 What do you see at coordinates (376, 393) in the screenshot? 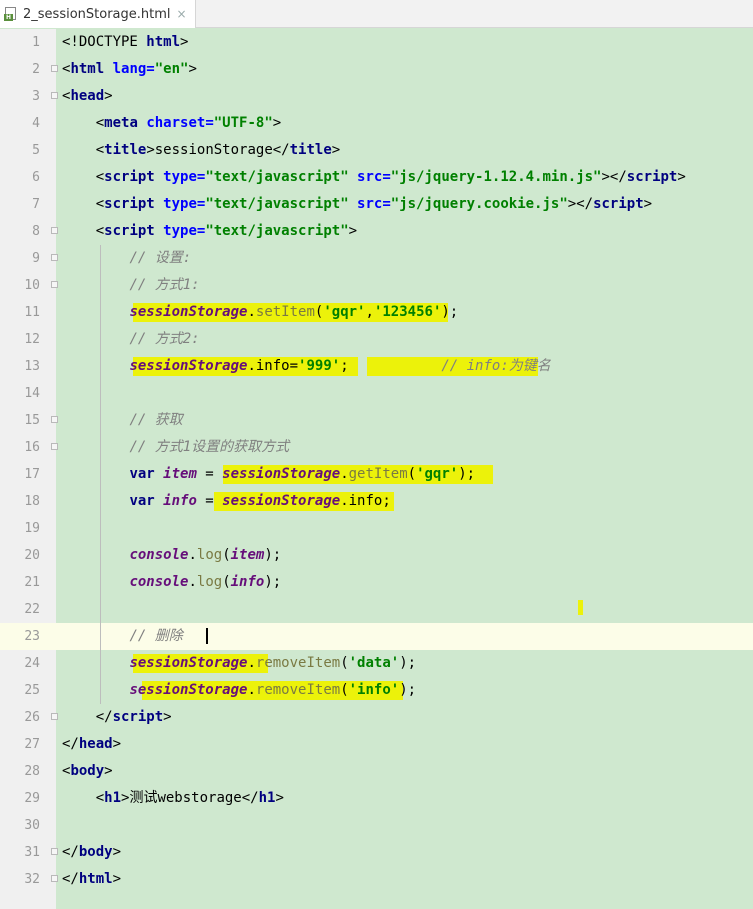
I see `code-line: 14` at bounding box center [376, 393].